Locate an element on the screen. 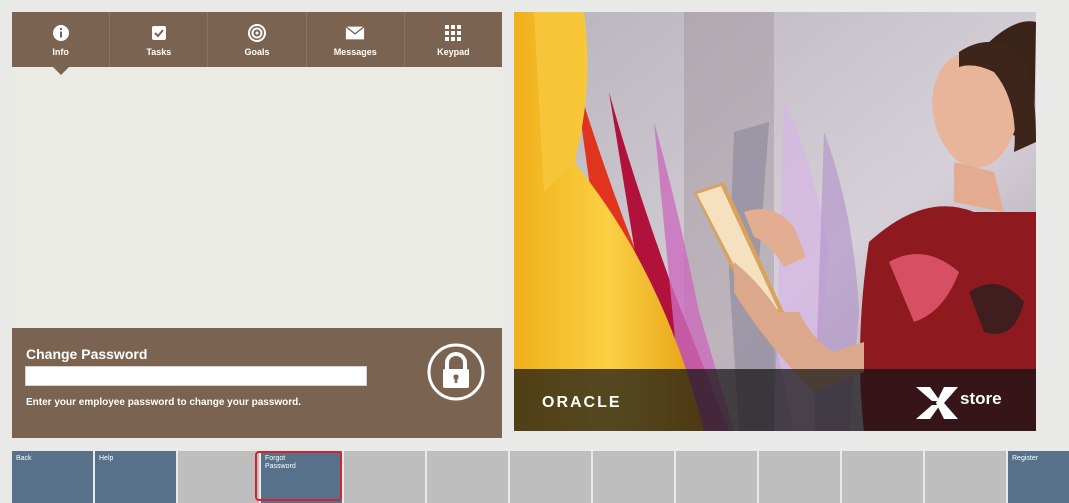 This screenshot has height=503, width=1069. tab-tasks: Tasks is located at coordinates (159, 39).